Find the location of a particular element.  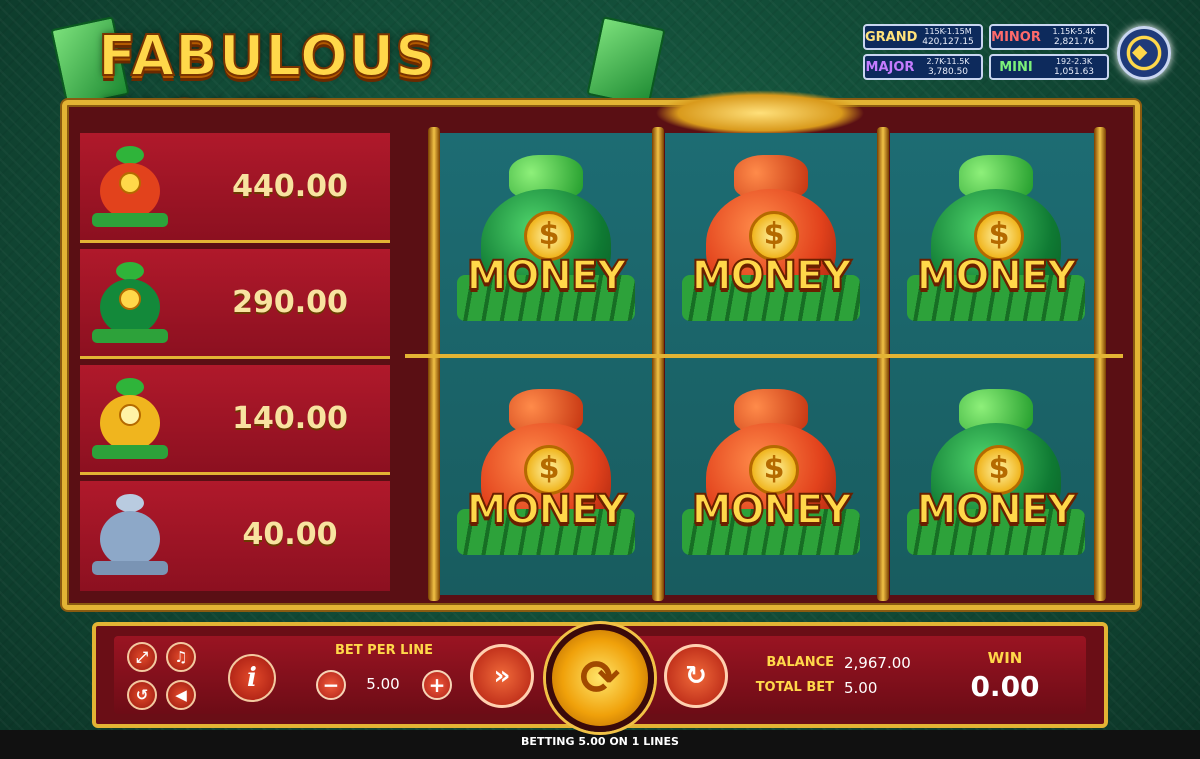

green-money-bag-icon is located at coordinates (130, 302).